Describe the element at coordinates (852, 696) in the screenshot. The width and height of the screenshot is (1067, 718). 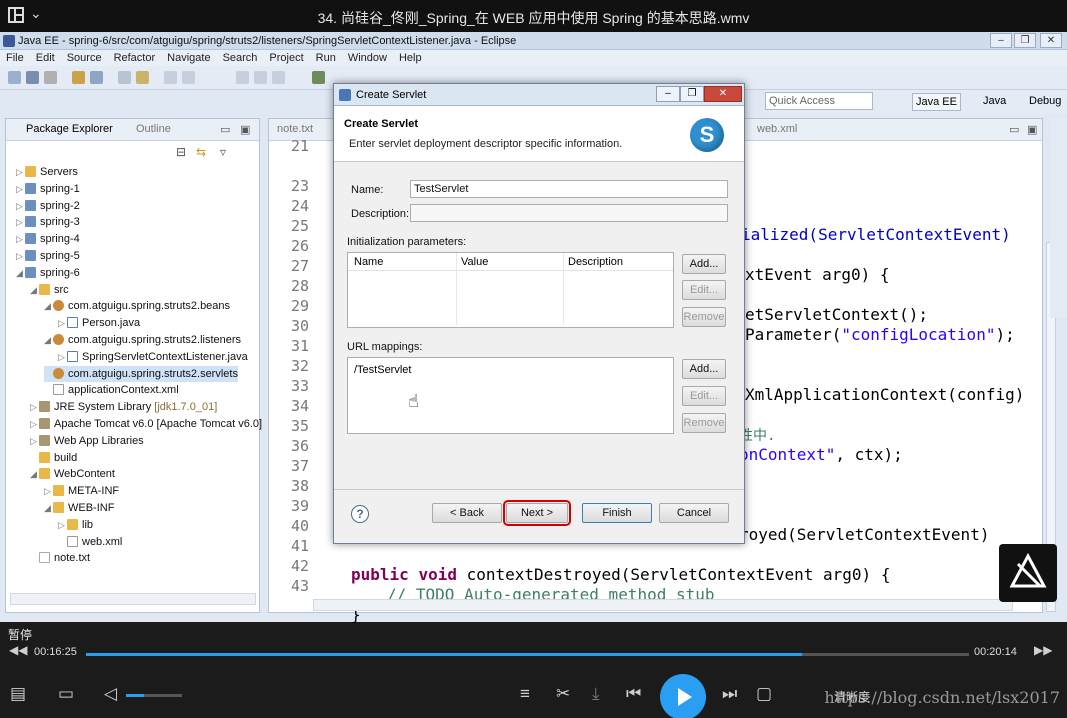
I see `quality-selector: 清晰度` at that location.